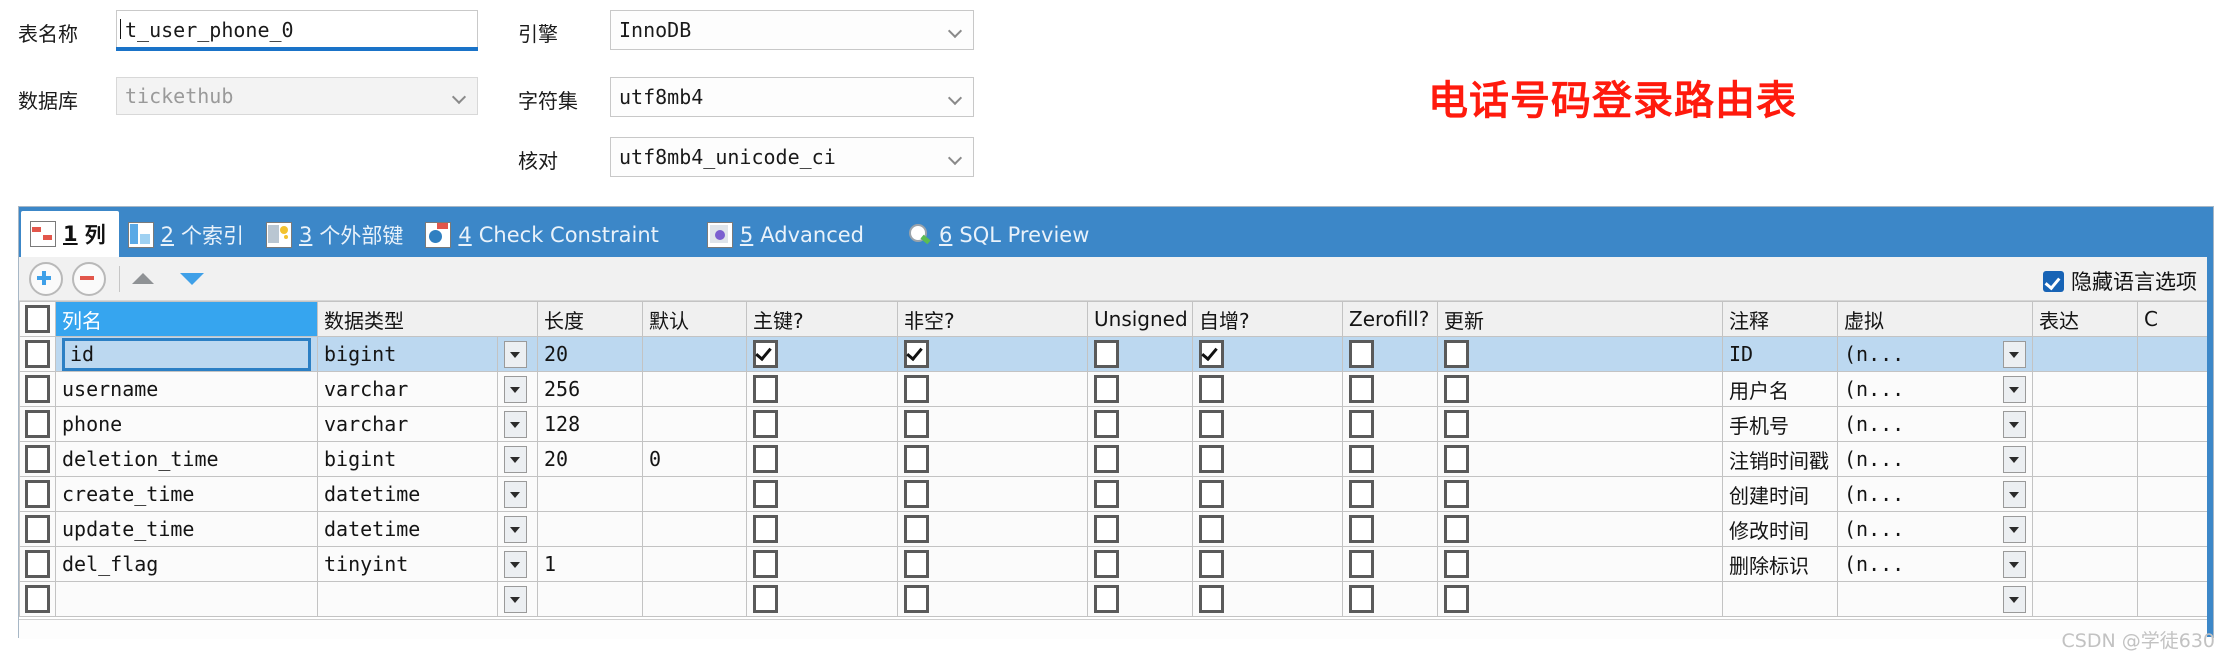 The image size is (2229, 655). What do you see at coordinates (1780, 564) in the screenshot?
I see `cell-comment: 删除标识` at bounding box center [1780, 564].